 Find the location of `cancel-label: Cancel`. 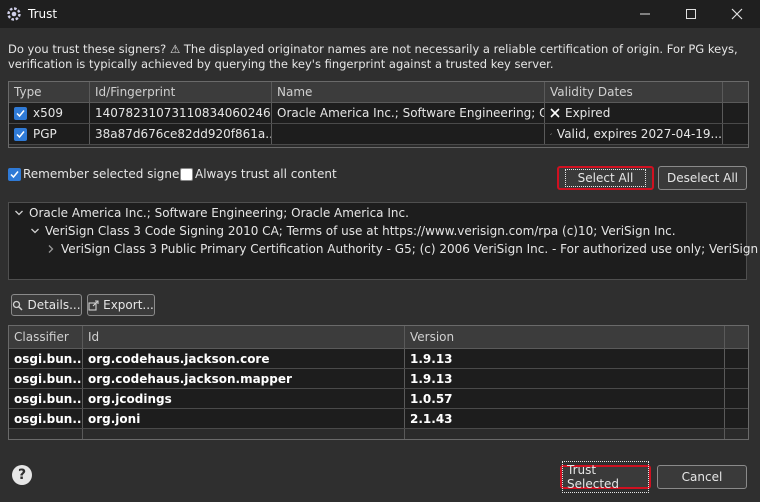

cancel-label: Cancel is located at coordinates (702, 477).